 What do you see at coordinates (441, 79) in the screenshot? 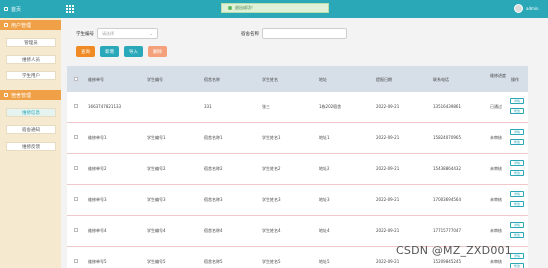
I see `column-header: 联系电话` at bounding box center [441, 79].